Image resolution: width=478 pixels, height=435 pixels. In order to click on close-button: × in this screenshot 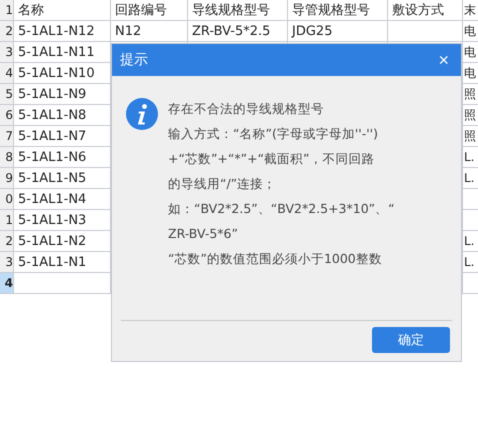, I will do `click(443, 60)`.